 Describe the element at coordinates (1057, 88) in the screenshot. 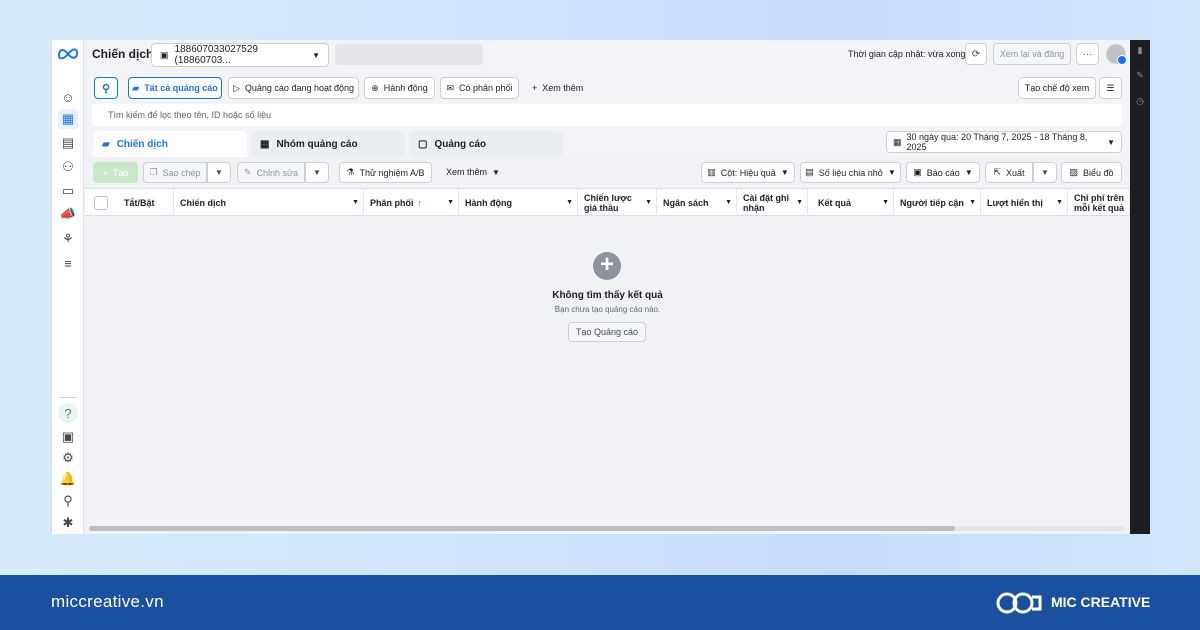

I see `create-view-button: Tạo chế độ xem` at that location.